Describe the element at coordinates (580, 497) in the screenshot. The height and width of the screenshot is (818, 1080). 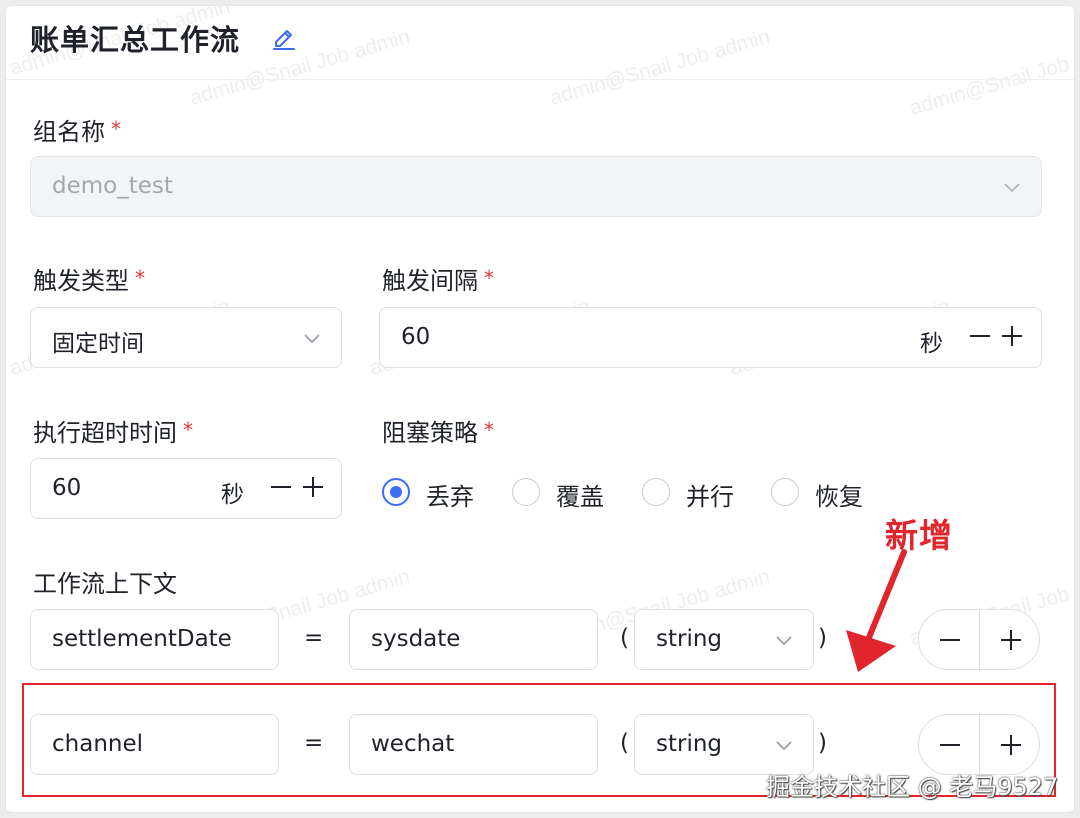
I see `radio-label: 覆盖` at that location.